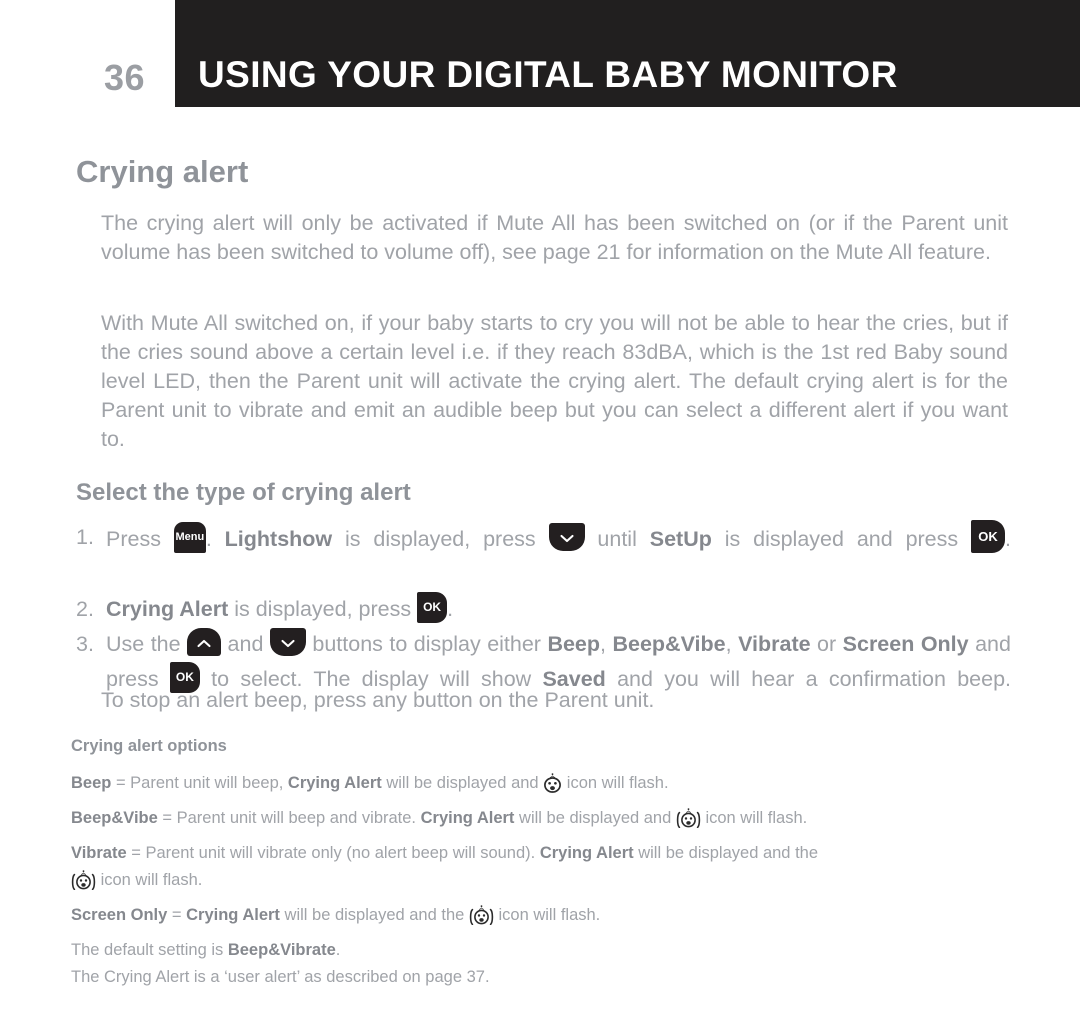 The image size is (1080, 1021). I want to click on step-2-bold-crying-alert: Crying Alert, so click(167, 609).